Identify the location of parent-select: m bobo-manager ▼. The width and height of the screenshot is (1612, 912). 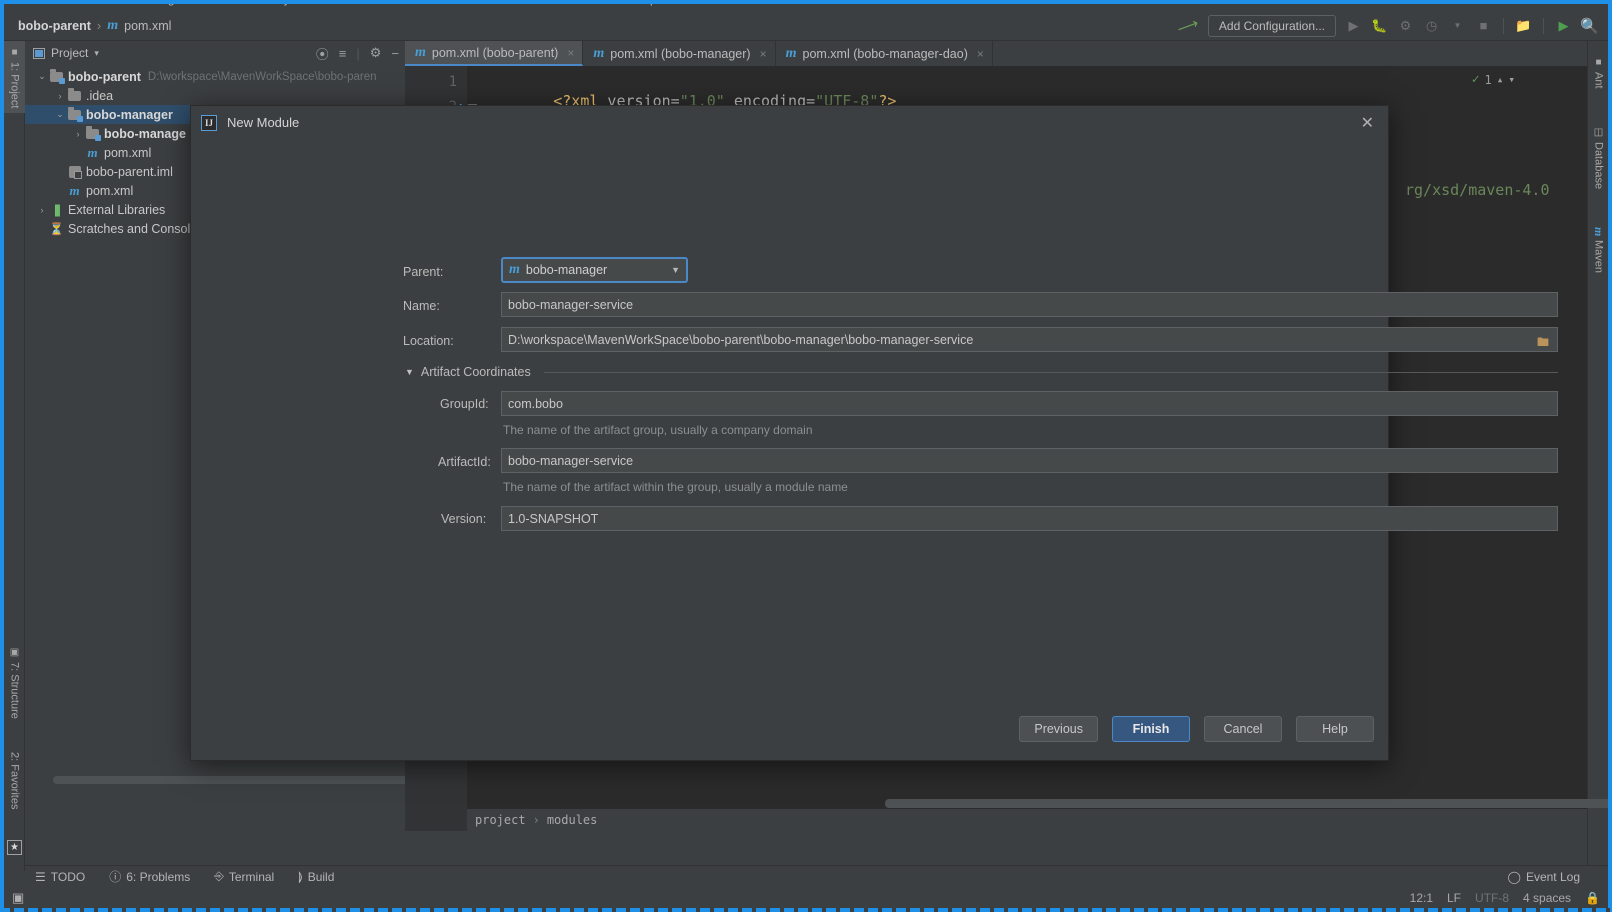
(594, 270).